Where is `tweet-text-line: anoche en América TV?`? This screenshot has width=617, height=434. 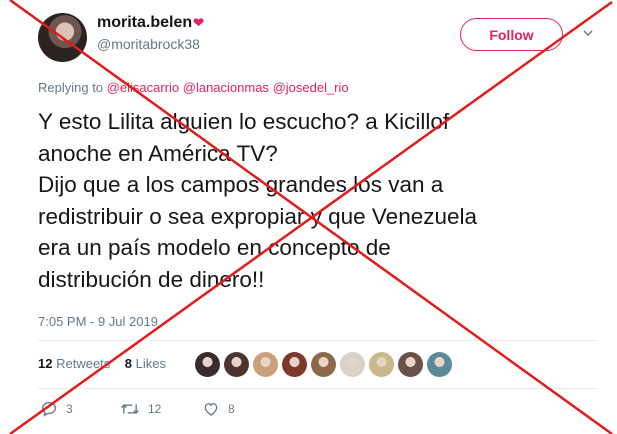
tweet-text-line: anoche en América TV? is located at coordinates (158, 153).